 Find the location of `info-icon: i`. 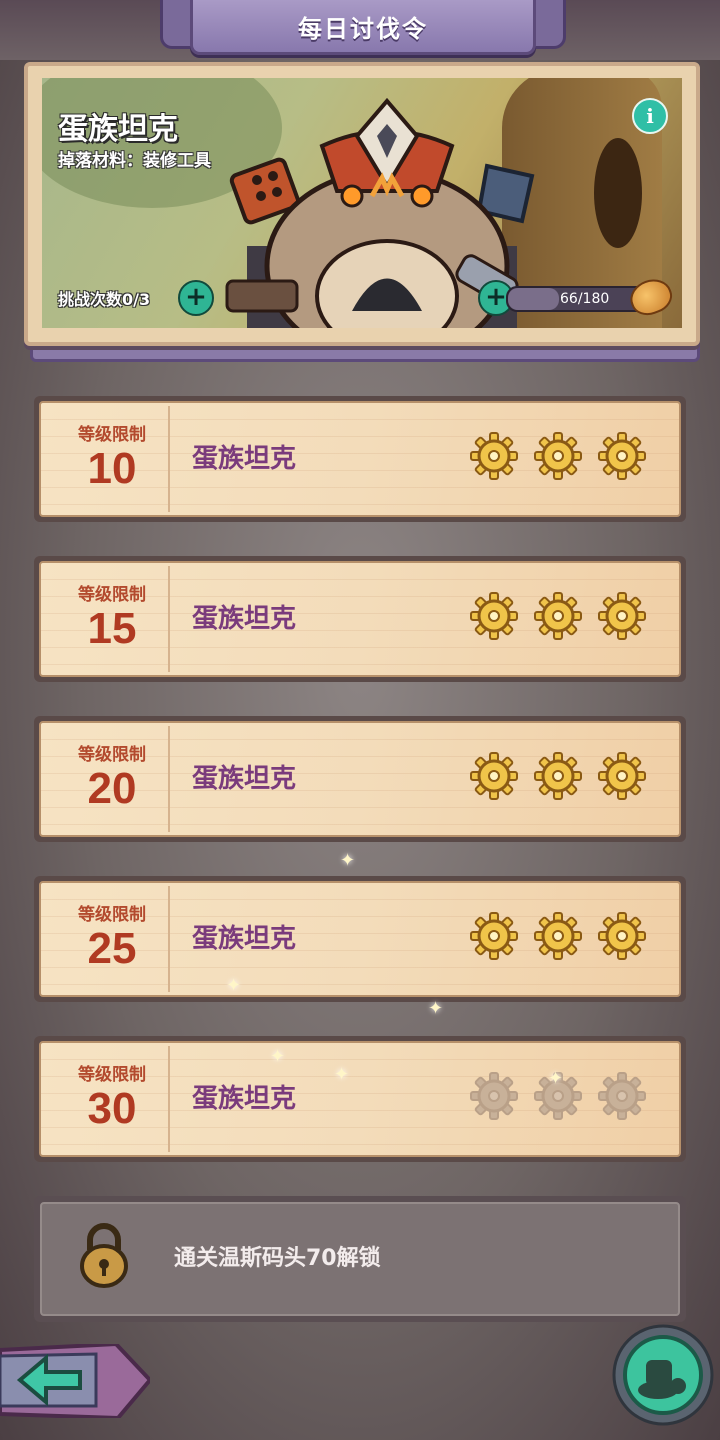

info-icon: i is located at coordinates (650, 116).